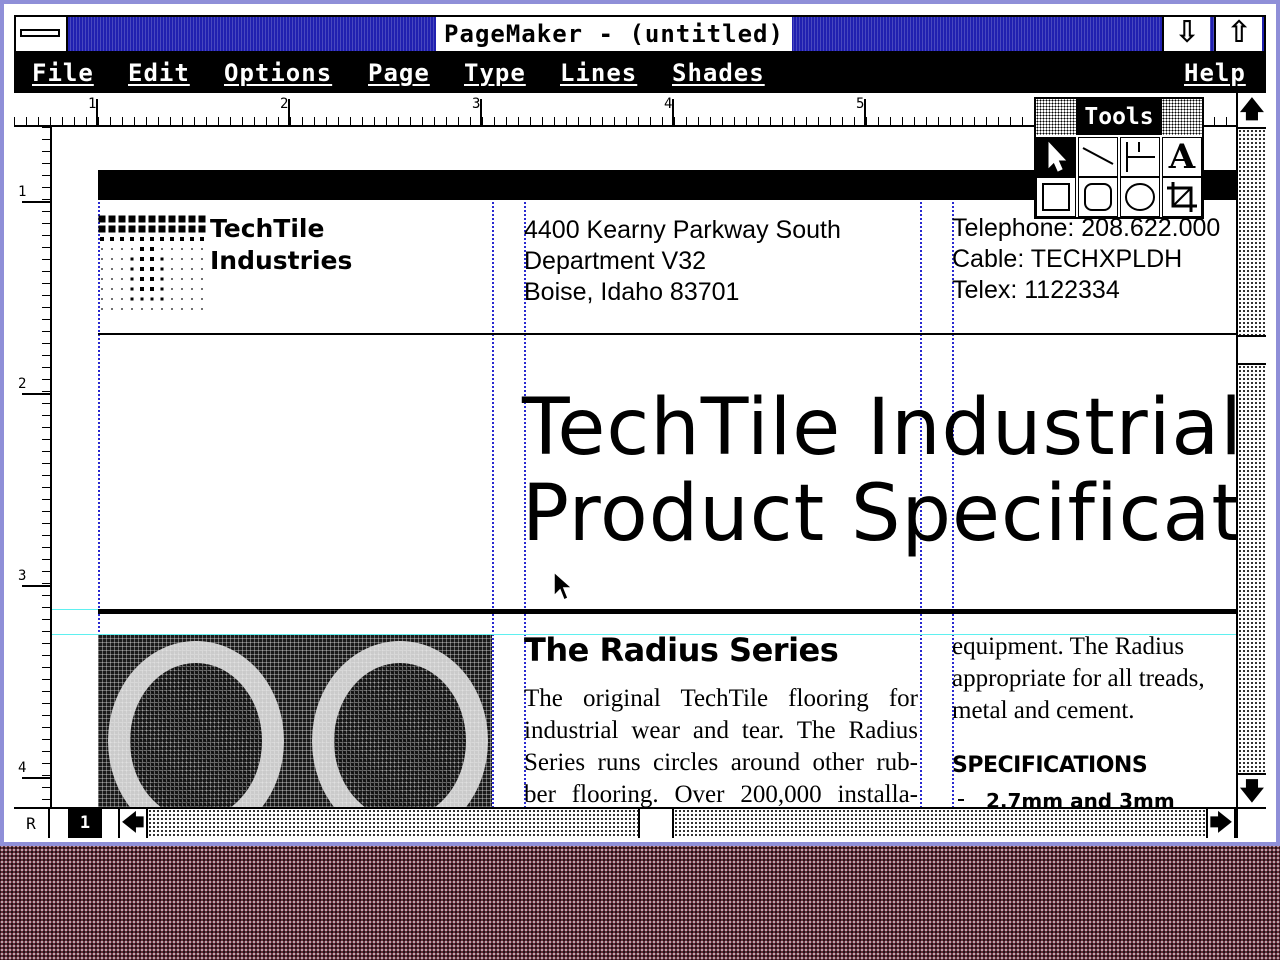 The height and width of the screenshot is (960, 1280). I want to click on company-name: TechTile Industries, so click(281, 245).